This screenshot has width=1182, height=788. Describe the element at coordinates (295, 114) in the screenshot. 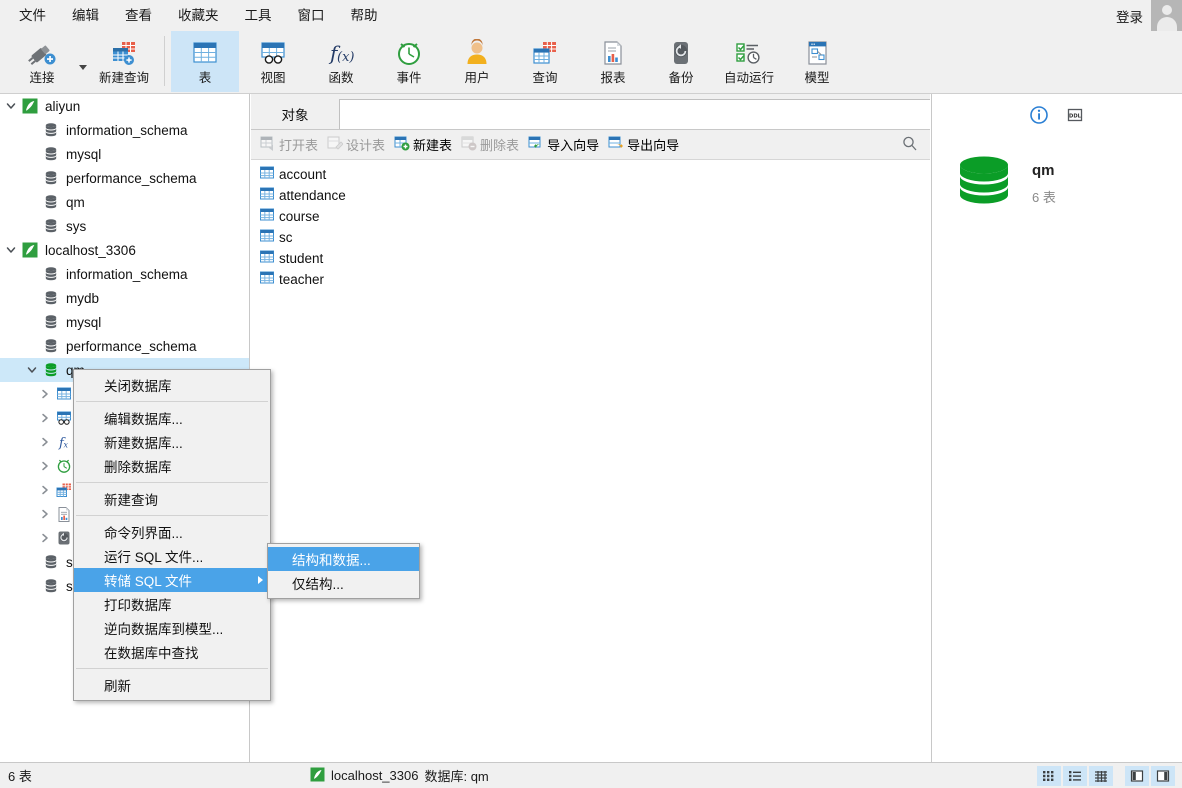

I see `tab-objects: 对象` at that location.